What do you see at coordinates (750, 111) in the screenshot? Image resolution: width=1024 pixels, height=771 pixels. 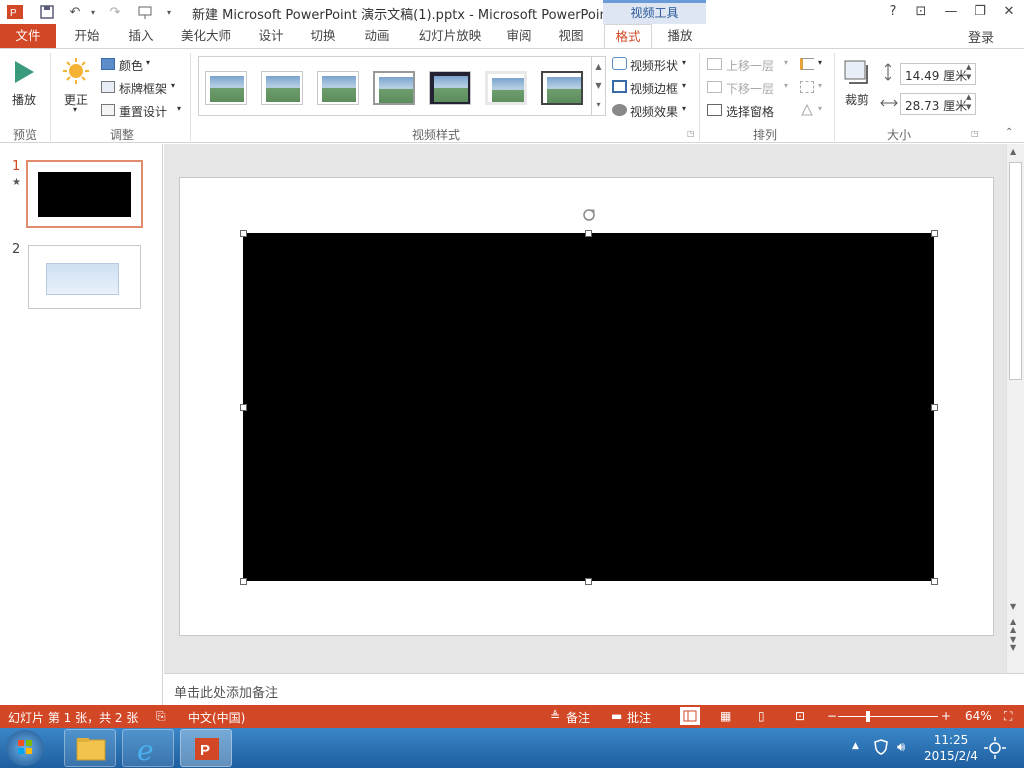 I see `selection-pane-button: 选择窗格` at bounding box center [750, 111].